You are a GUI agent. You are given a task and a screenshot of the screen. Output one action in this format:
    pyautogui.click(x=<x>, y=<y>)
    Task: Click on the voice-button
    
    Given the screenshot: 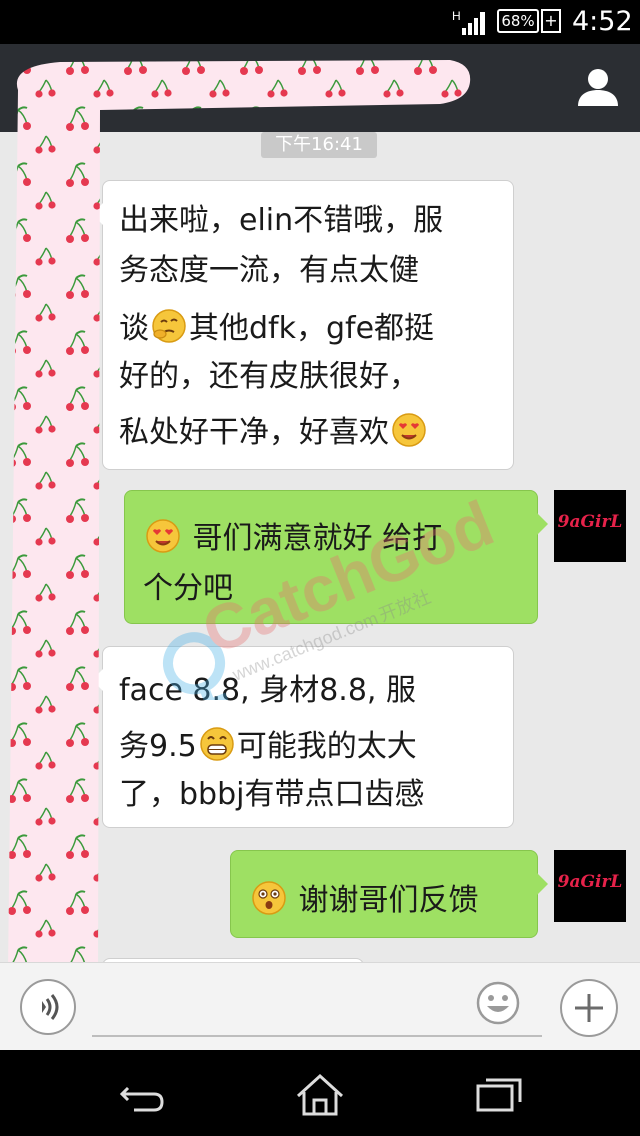 What is the action you would take?
    pyautogui.click(x=48, y=1007)
    